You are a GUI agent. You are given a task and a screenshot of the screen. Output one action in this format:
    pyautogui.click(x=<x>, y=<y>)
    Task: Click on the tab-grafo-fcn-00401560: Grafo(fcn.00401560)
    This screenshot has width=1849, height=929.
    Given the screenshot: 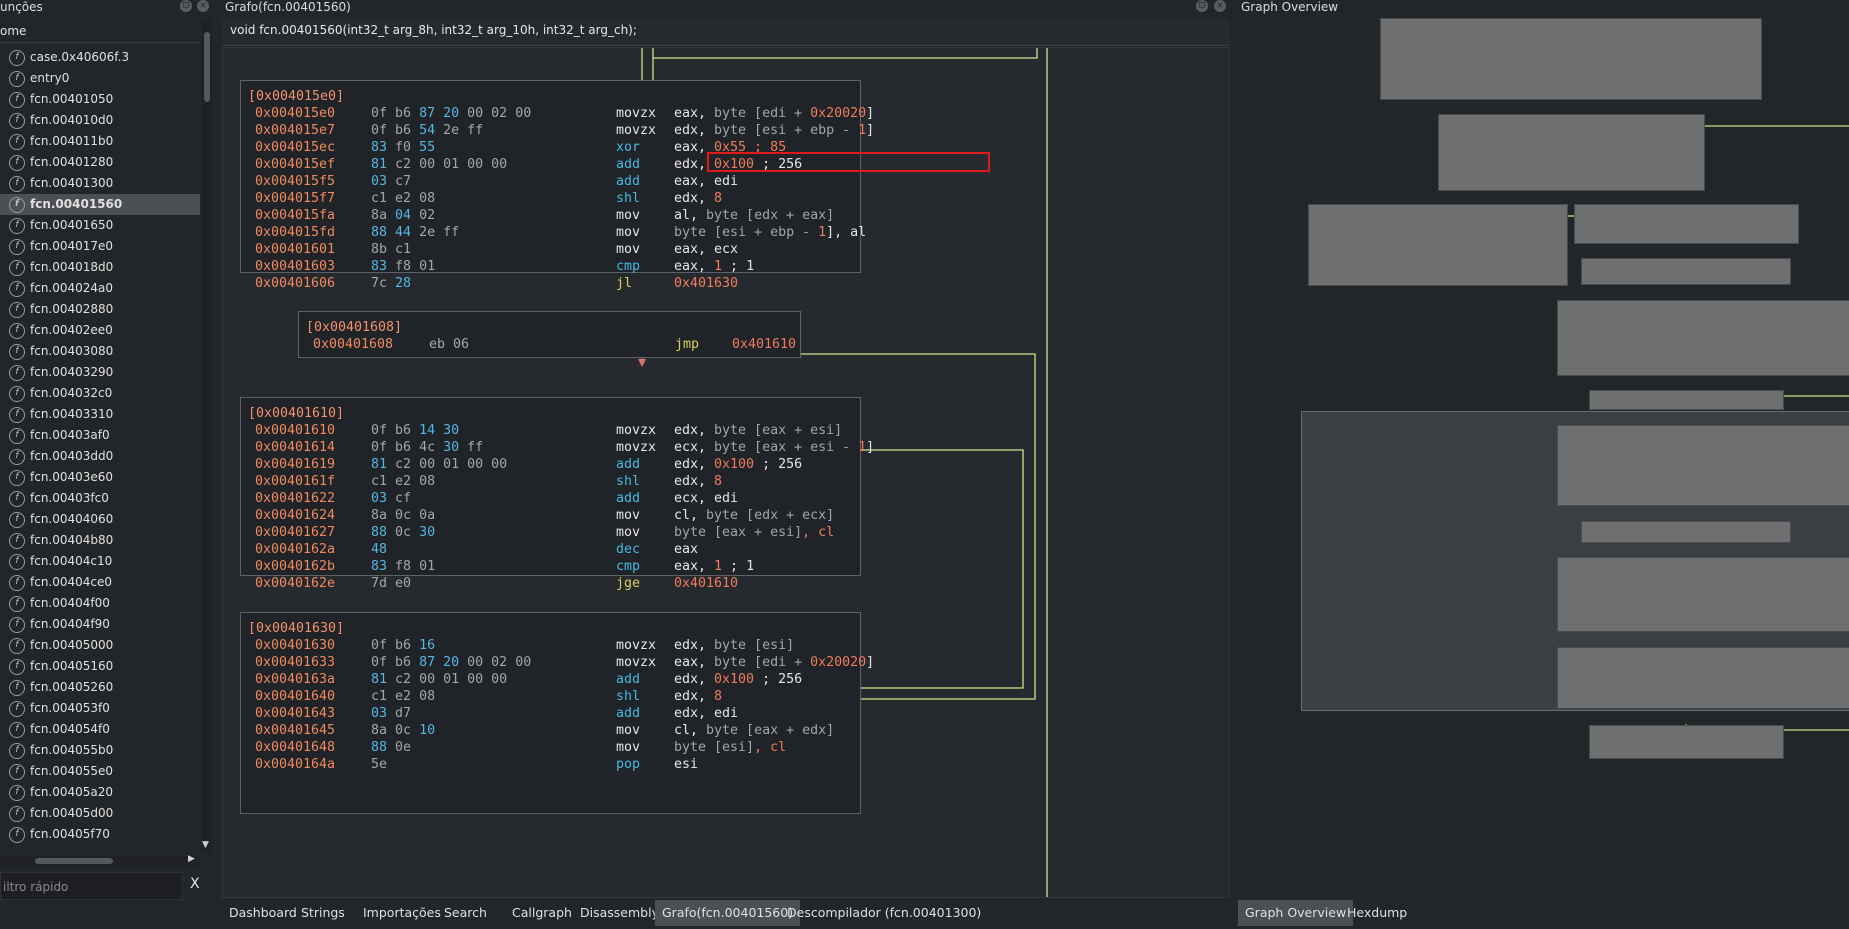 What is the action you would take?
    pyautogui.click(x=728, y=913)
    